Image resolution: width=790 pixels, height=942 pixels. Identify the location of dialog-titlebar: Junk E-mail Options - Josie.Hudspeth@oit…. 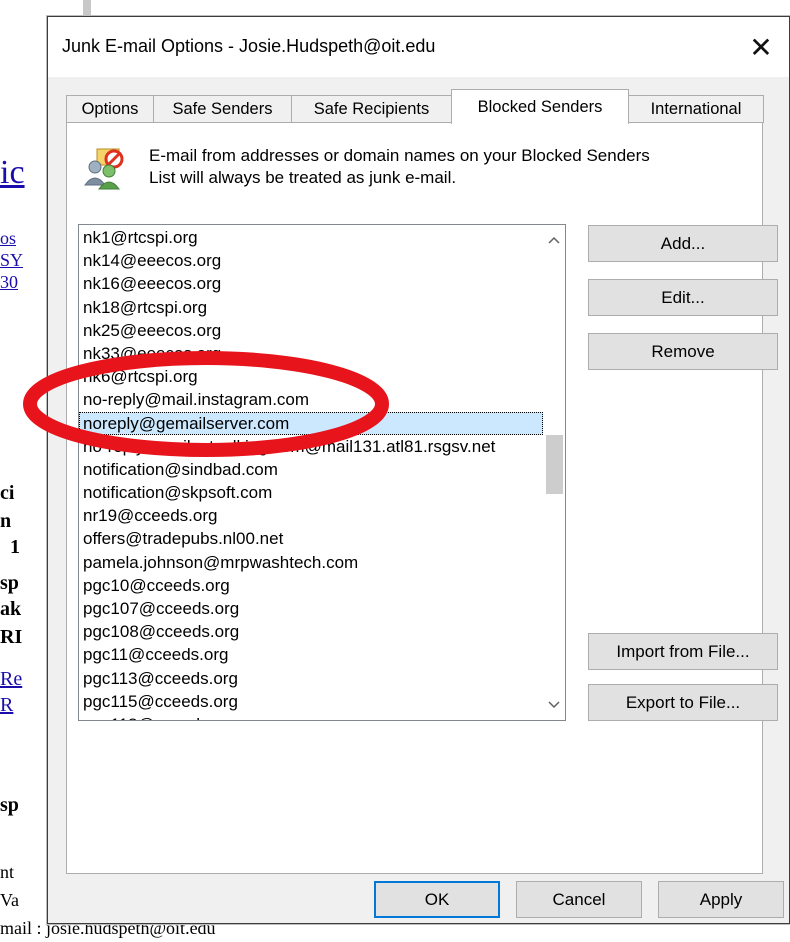
(418, 47).